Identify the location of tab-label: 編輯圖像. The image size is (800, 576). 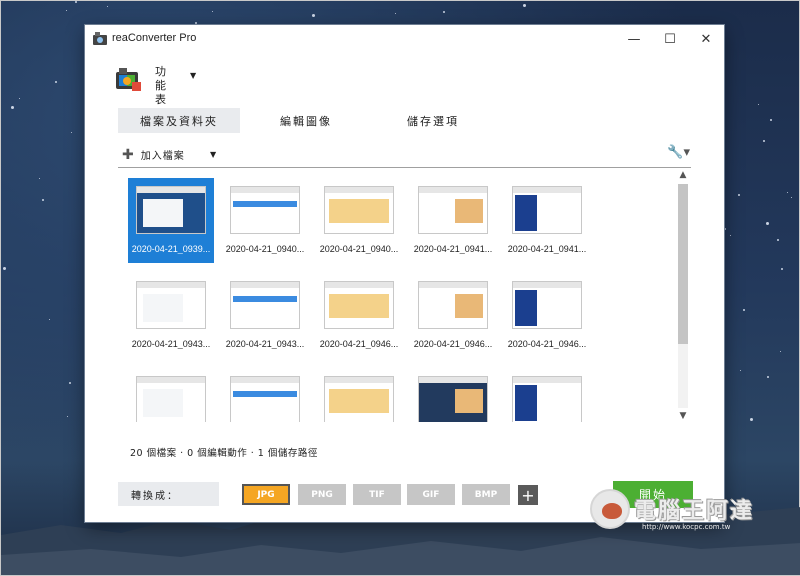
(306, 121).